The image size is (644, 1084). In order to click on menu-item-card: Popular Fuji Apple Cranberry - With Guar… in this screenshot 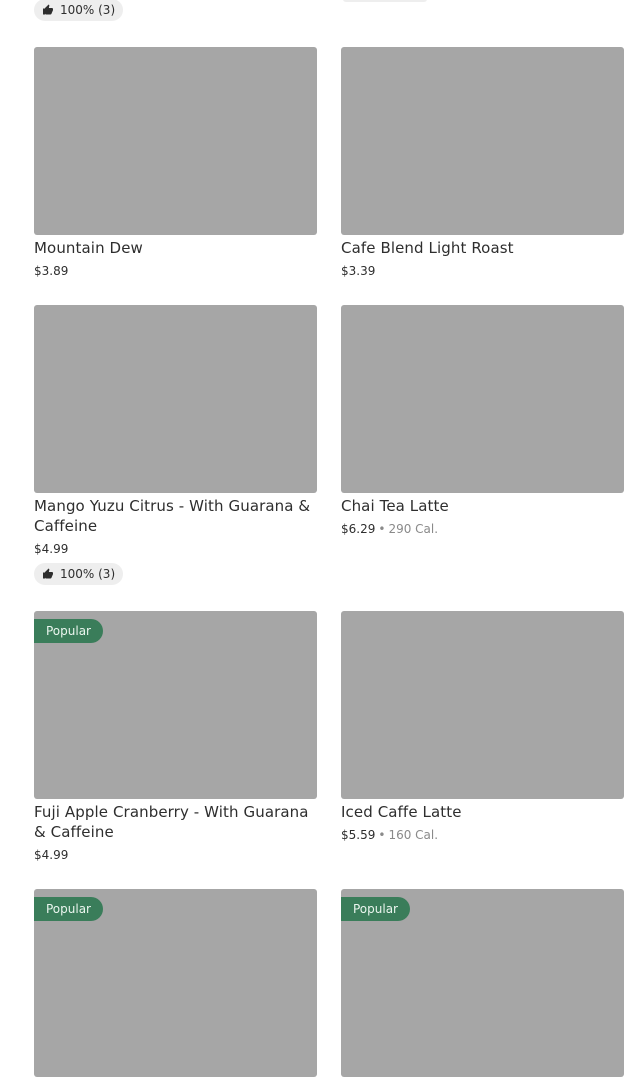, I will do `click(175, 741)`.